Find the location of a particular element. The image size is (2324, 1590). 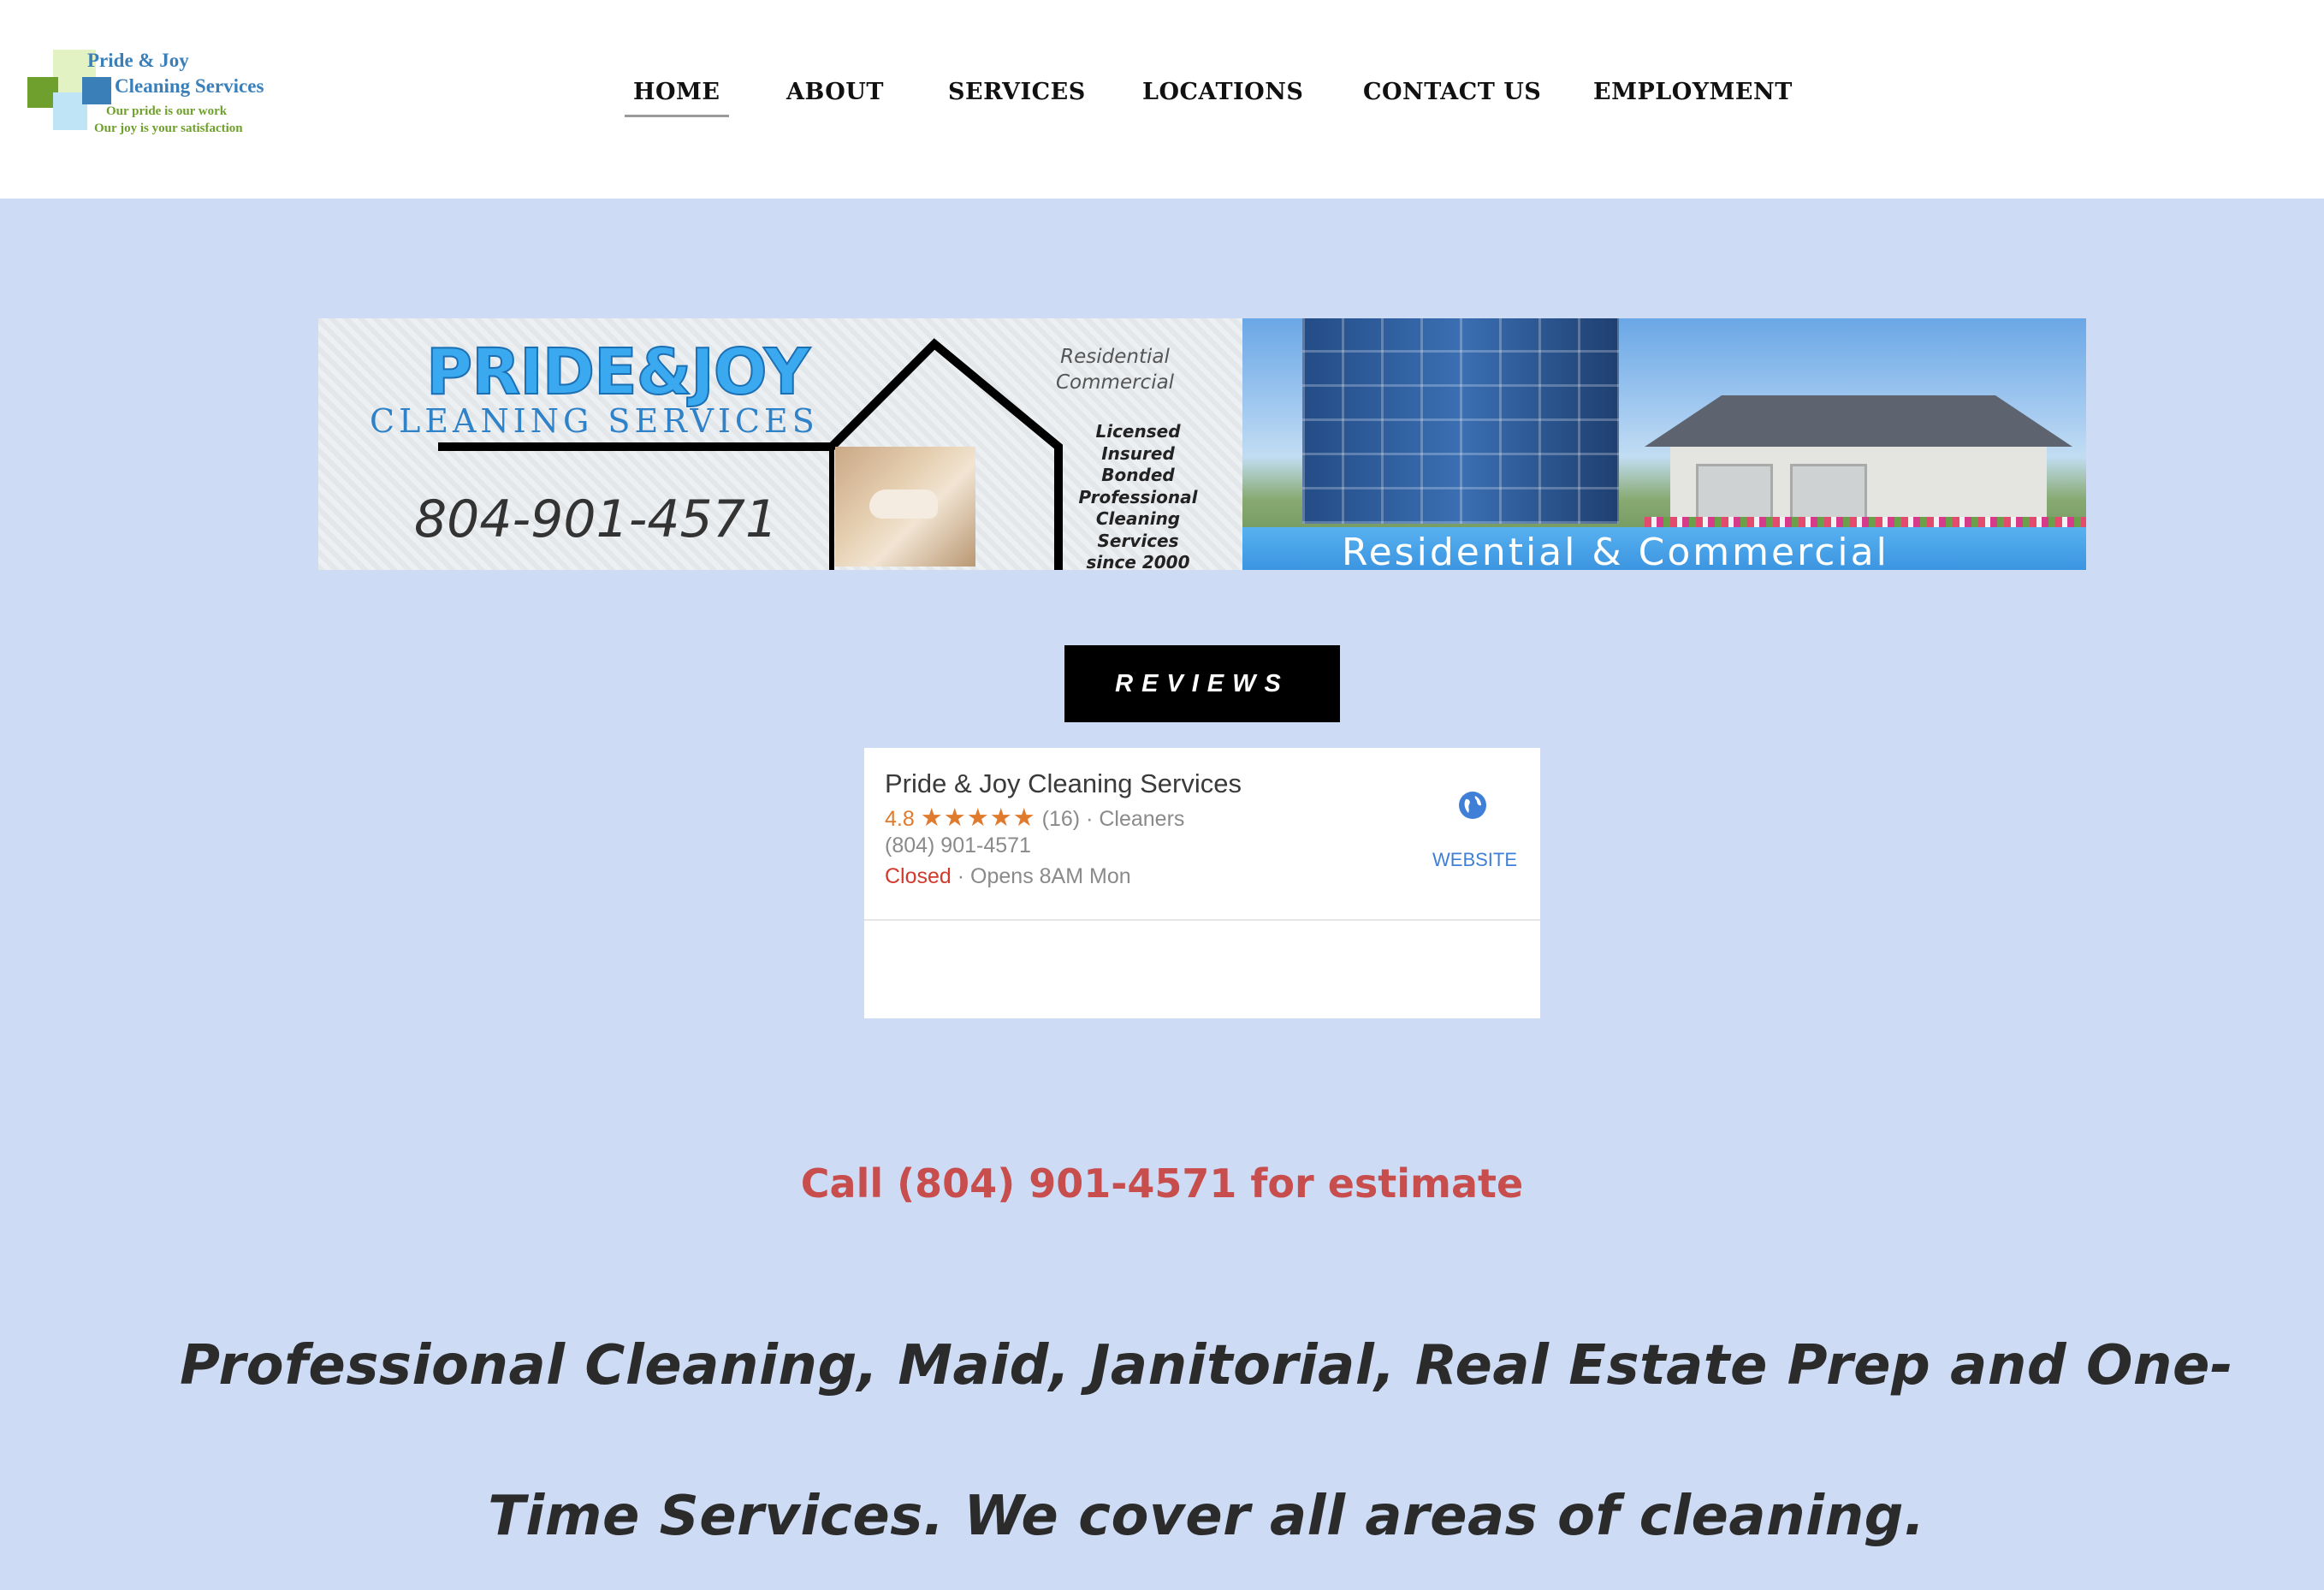

office-building-image is located at coordinates (1460, 421).